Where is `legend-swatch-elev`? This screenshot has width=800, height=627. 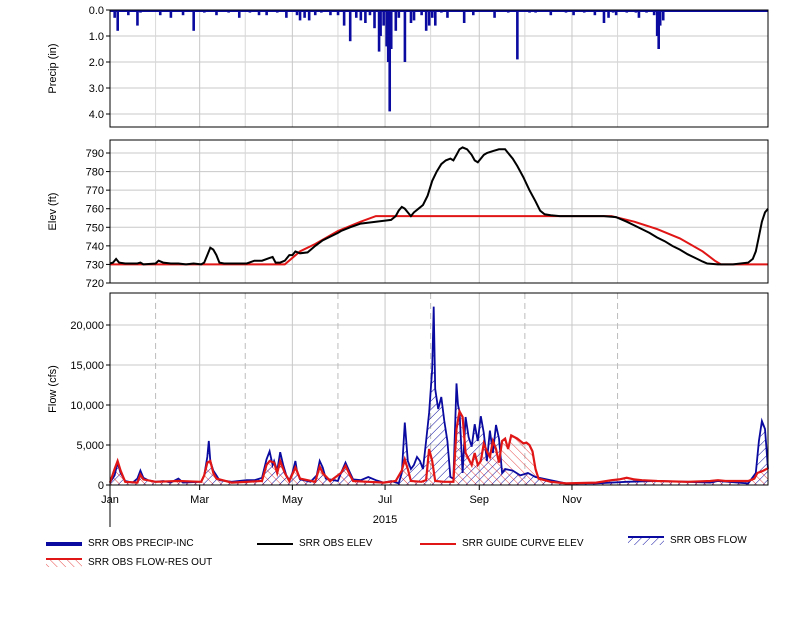 legend-swatch-elev is located at coordinates (275, 543).